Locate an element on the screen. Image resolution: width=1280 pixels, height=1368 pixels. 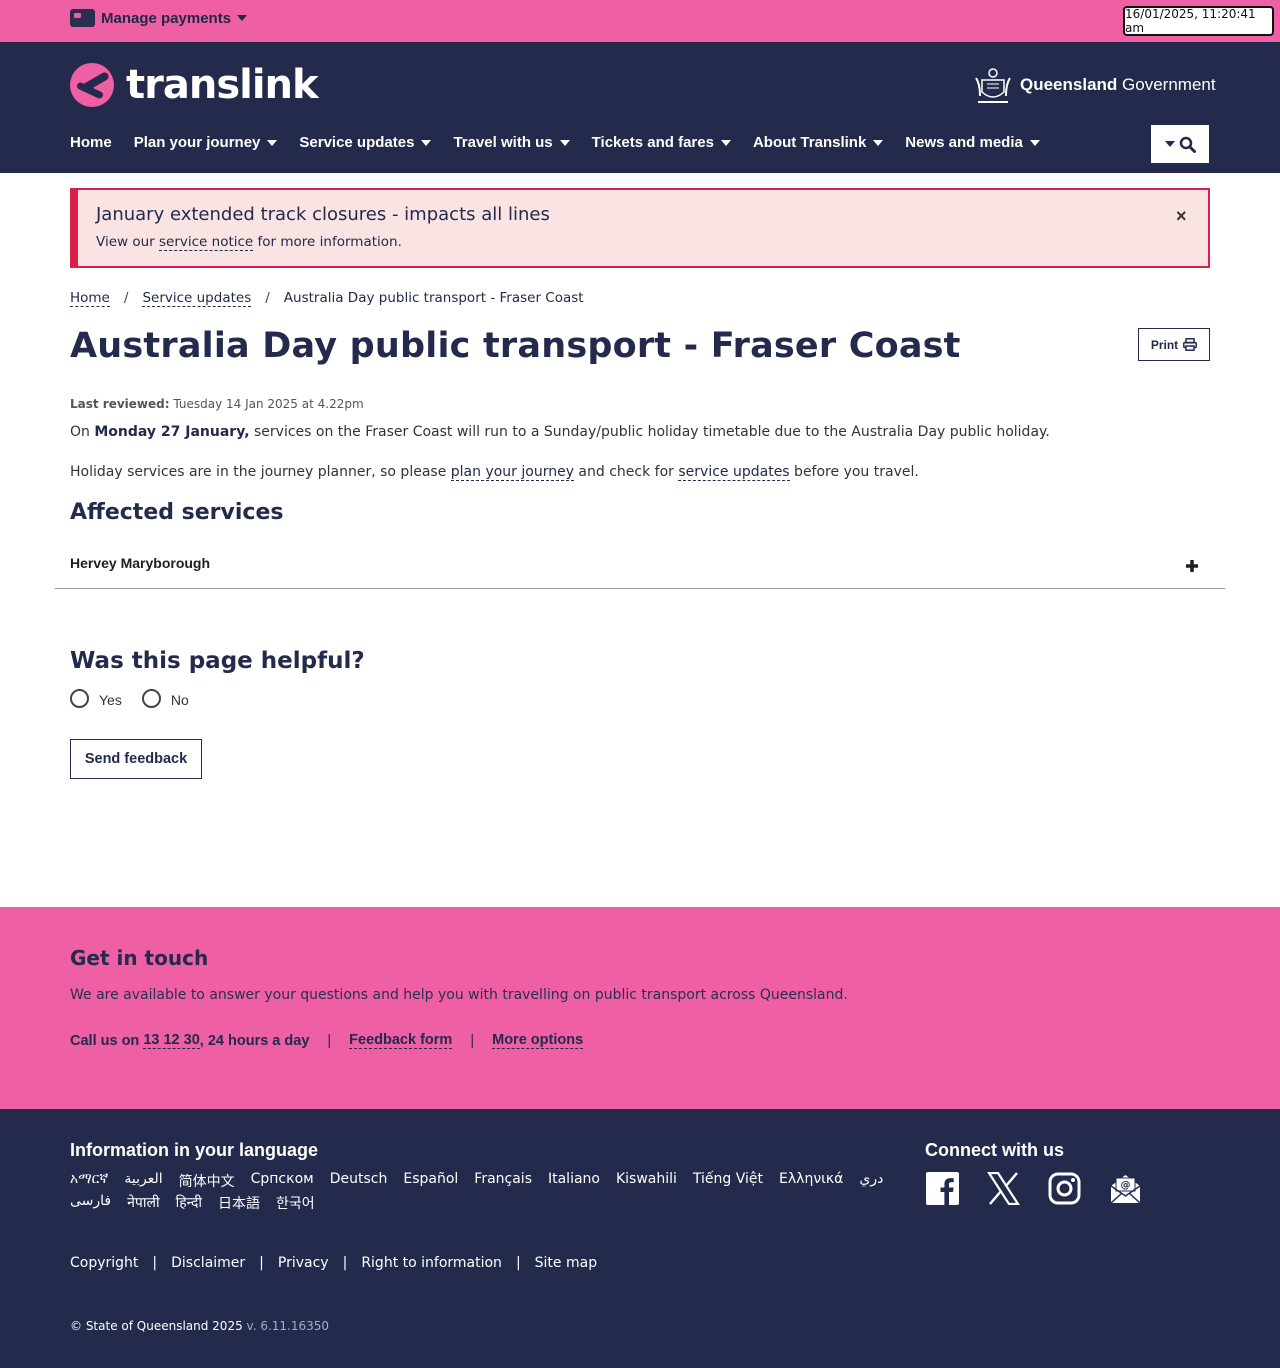
close-icon: × is located at coordinates (1181, 216).